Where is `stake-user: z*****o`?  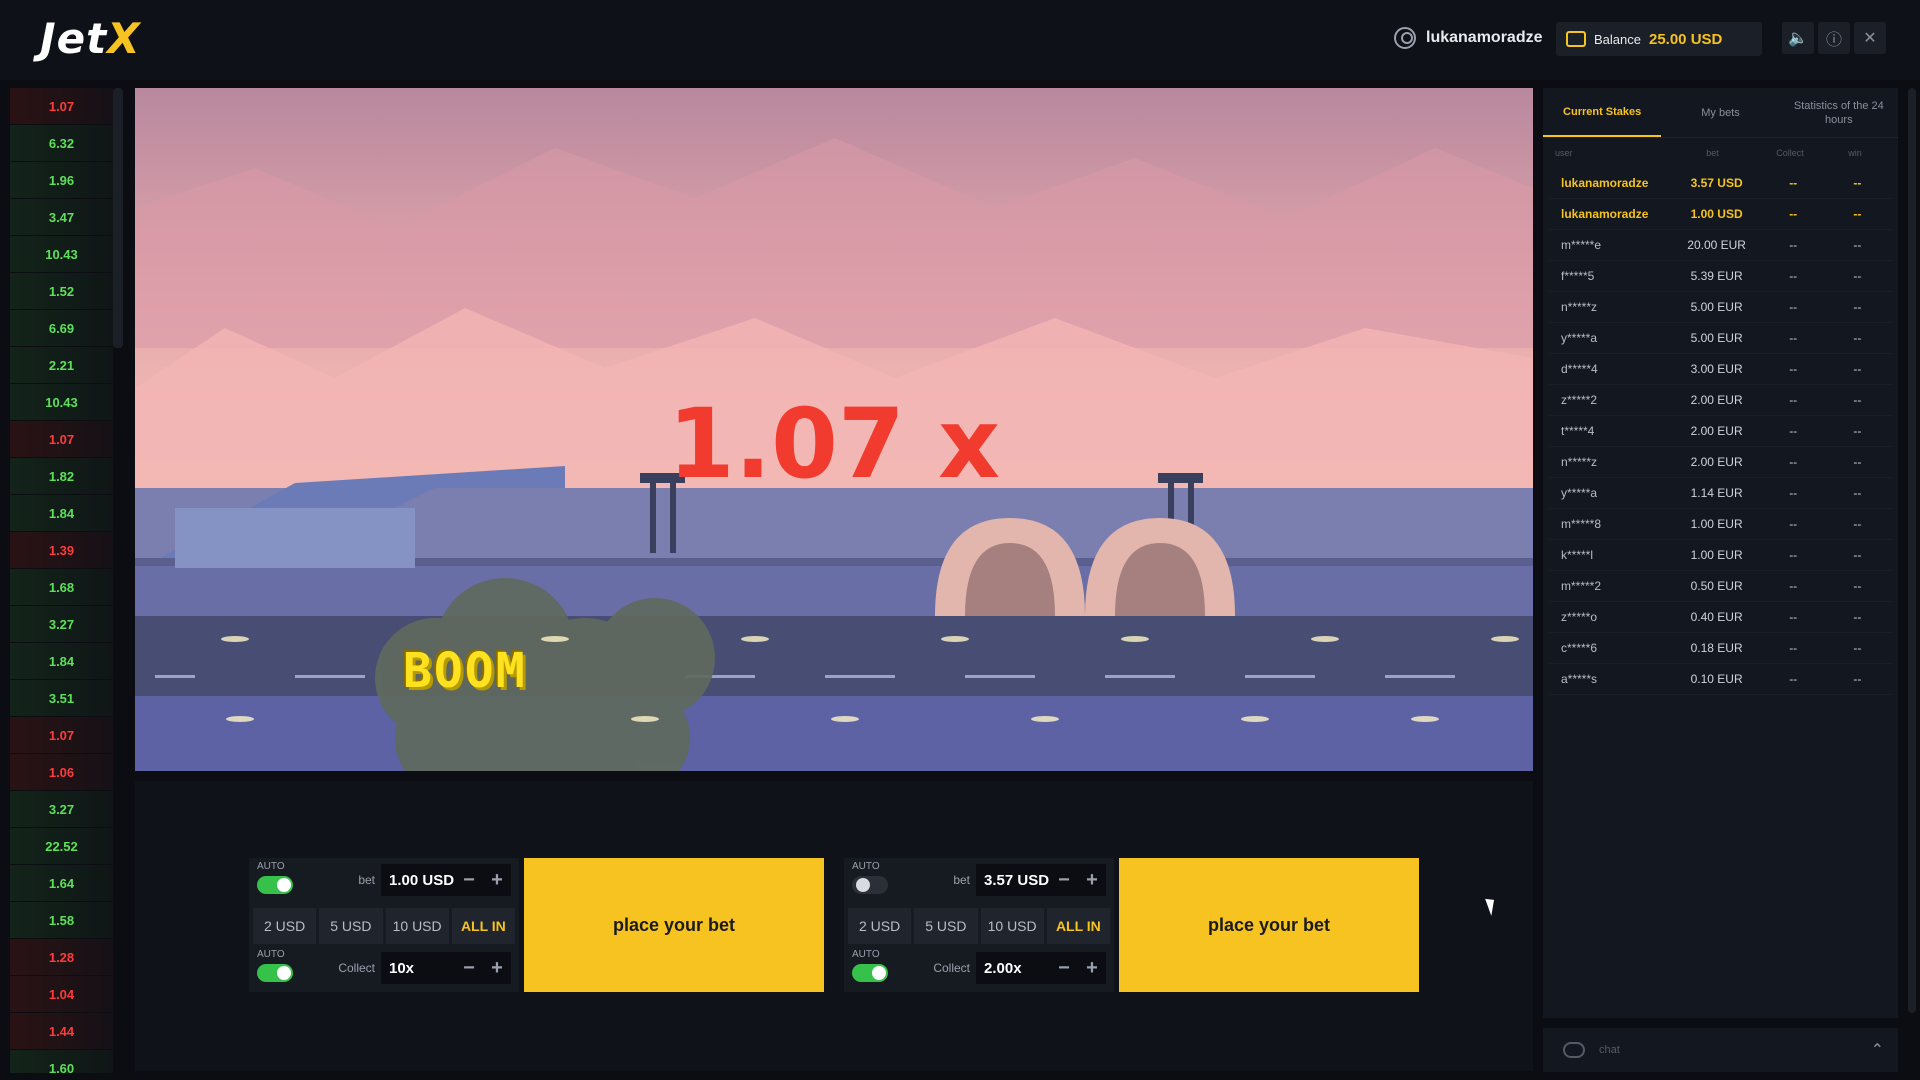
stake-user: z*****o is located at coordinates (1579, 617).